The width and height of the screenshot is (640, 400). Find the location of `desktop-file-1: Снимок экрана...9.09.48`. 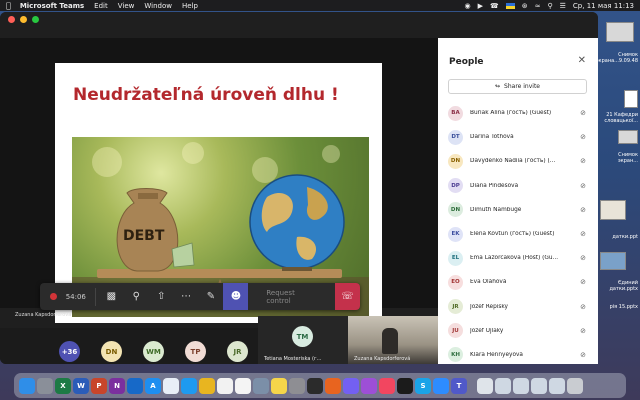

desktop-file-1: Снимок экрана...9.09.48 is located at coordinates (616, 58).